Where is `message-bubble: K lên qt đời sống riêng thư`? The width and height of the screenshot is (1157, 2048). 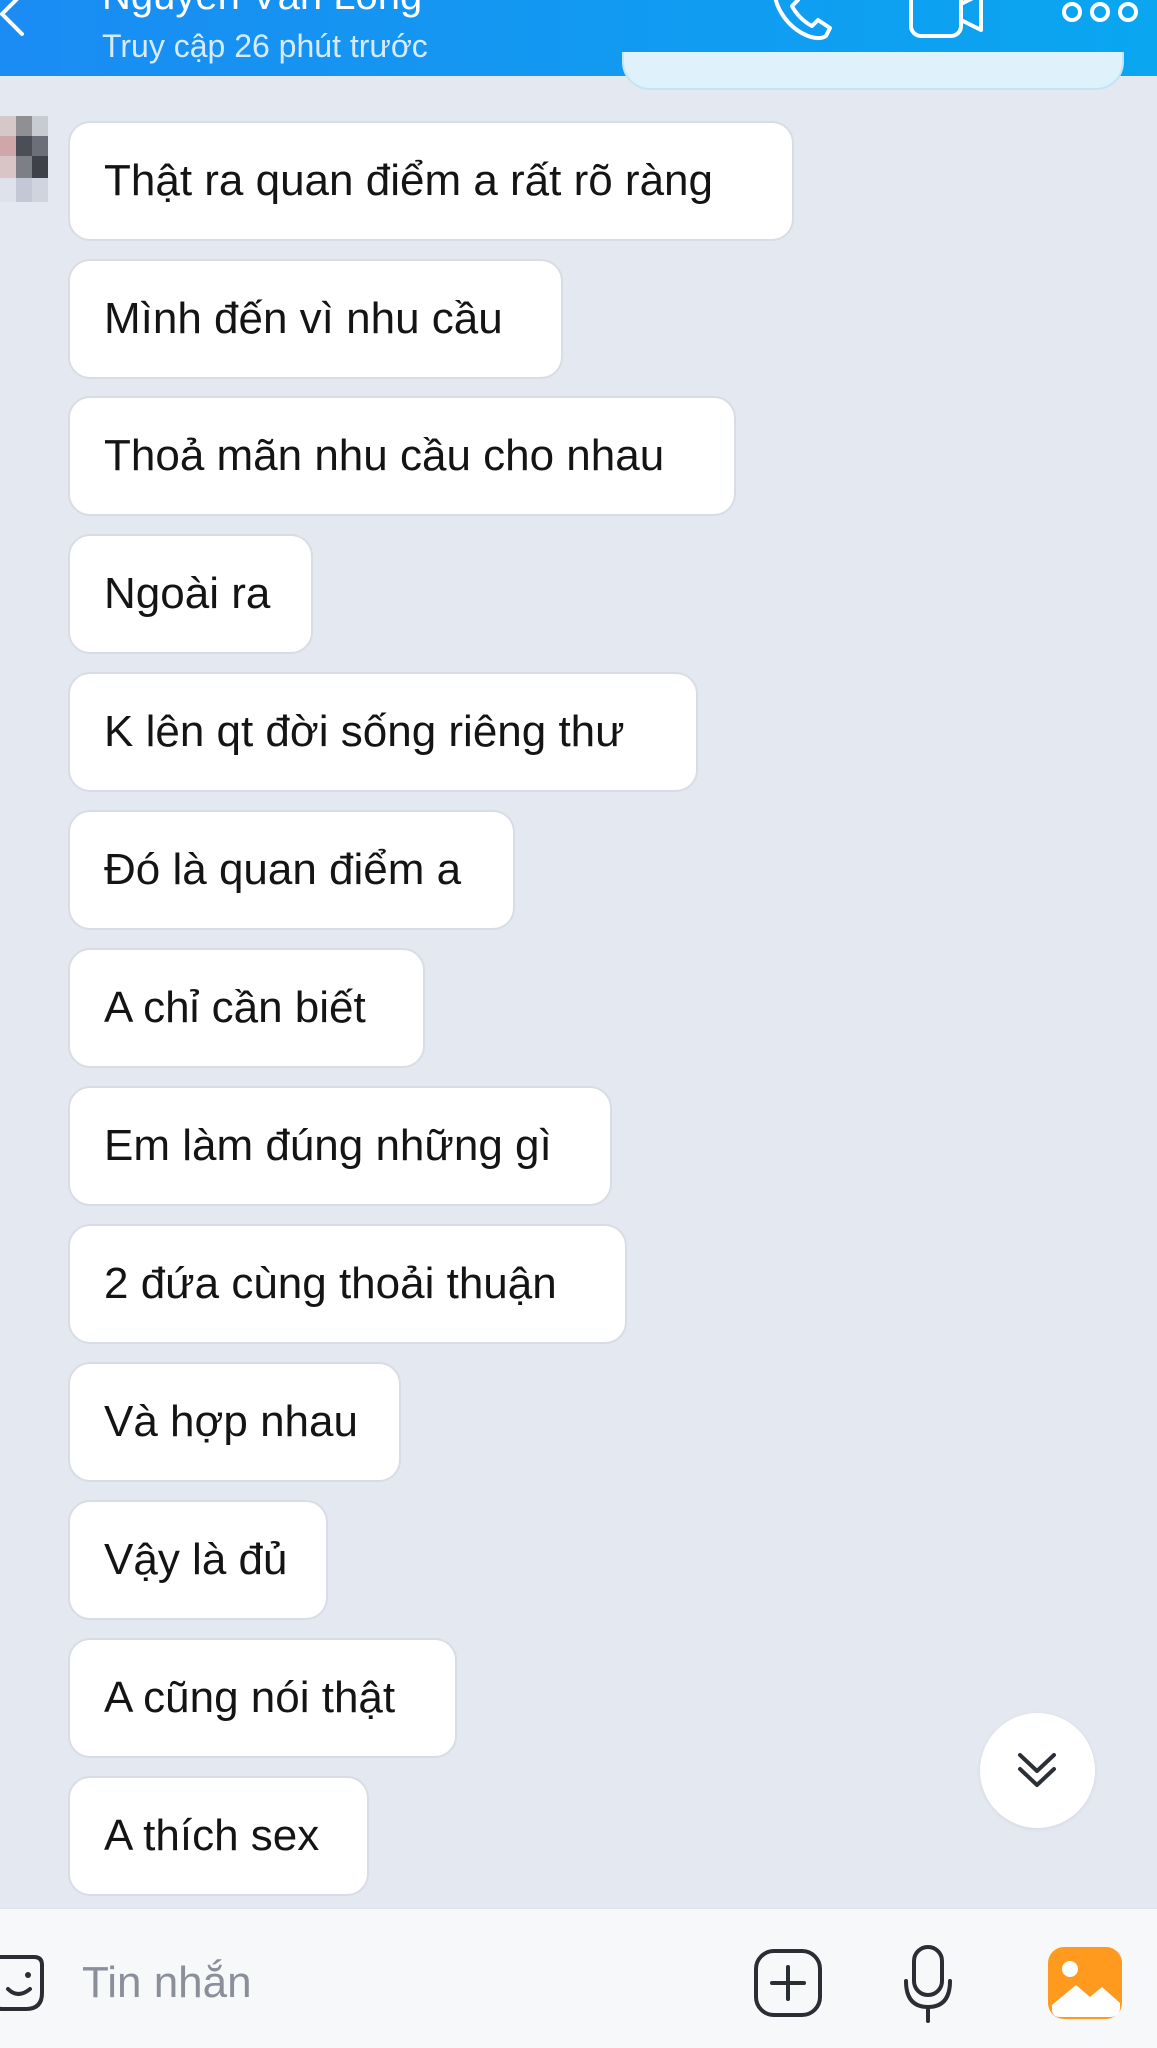
message-bubble: K lên qt đời sống riêng thư is located at coordinates (383, 732).